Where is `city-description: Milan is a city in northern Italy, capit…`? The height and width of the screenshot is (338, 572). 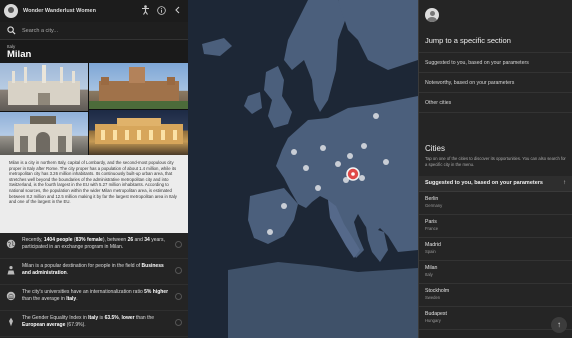
city-description: Milan is a city in northern Italy, capit… is located at coordinates (94, 194).